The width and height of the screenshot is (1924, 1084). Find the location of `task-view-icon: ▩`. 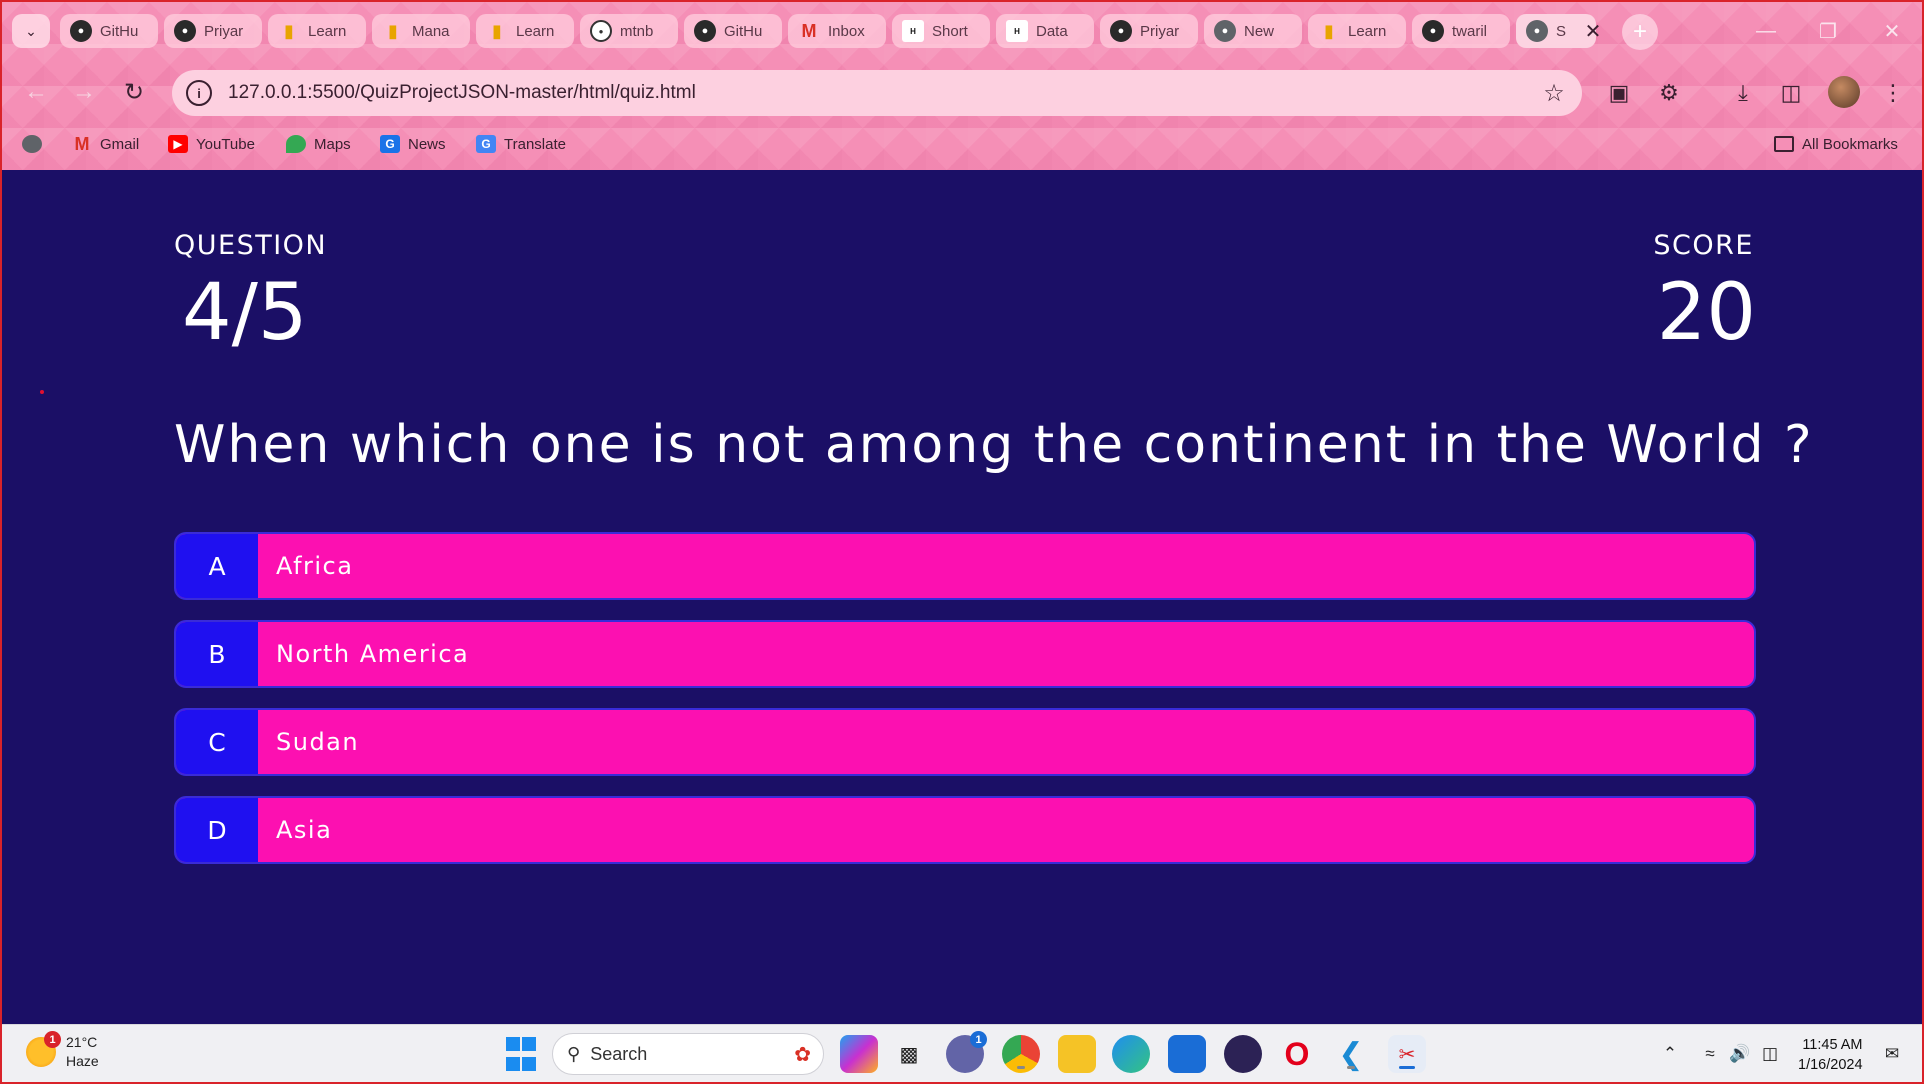

task-view-icon: ▩ is located at coordinates (909, 1054).